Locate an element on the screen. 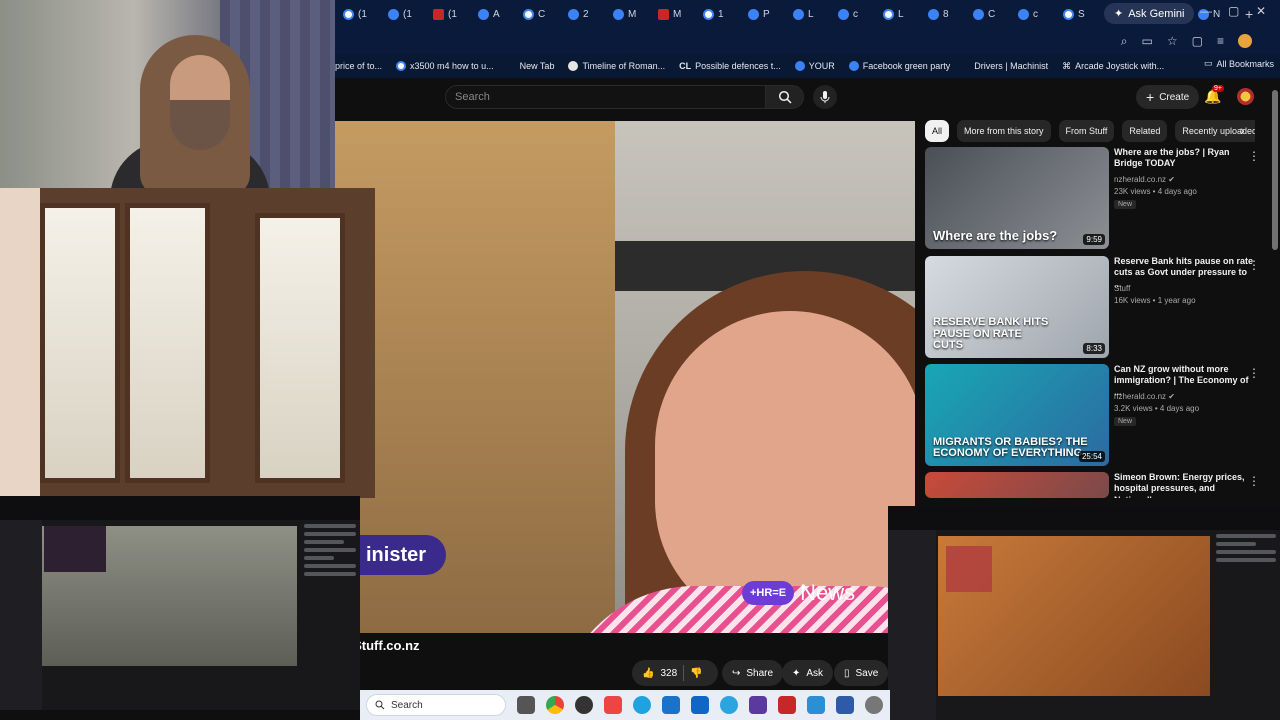 Image resolution: width=1280 pixels, height=720 pixels. bookmark-item: Drivers | Machinist is located at coordinates (1011, 66).